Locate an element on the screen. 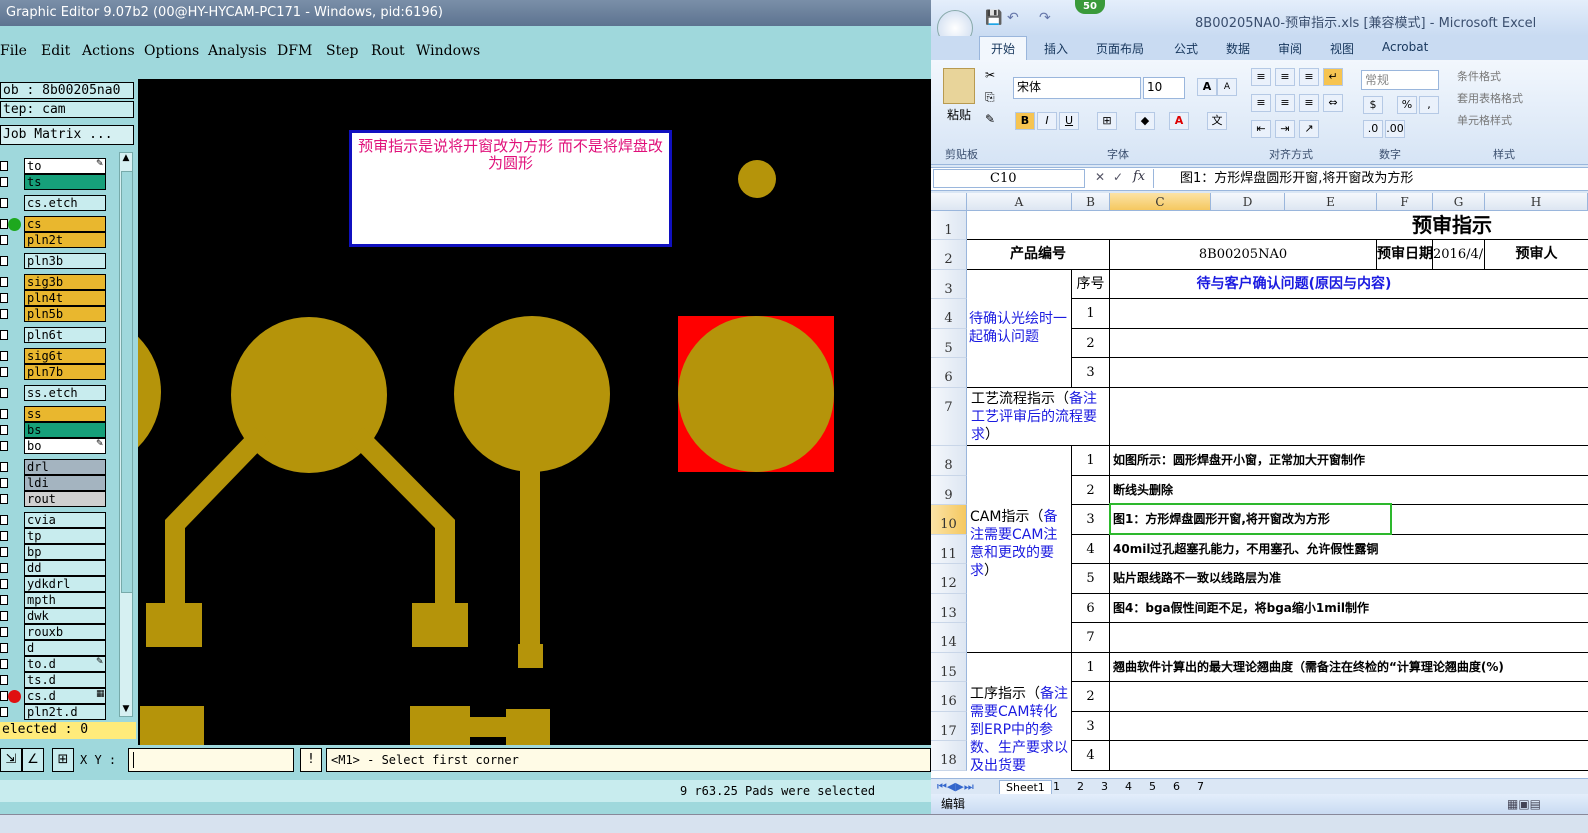 The image size is (1588, 833). indent-decrease-icon: ⇤ is located at coordinates (1261, 129).